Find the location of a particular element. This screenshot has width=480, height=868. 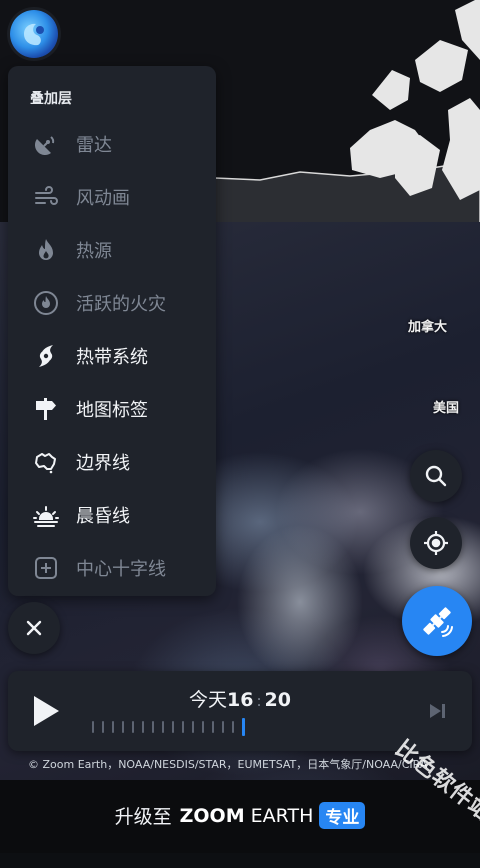

skip-forward-icon is located at coordinates (437, 711).